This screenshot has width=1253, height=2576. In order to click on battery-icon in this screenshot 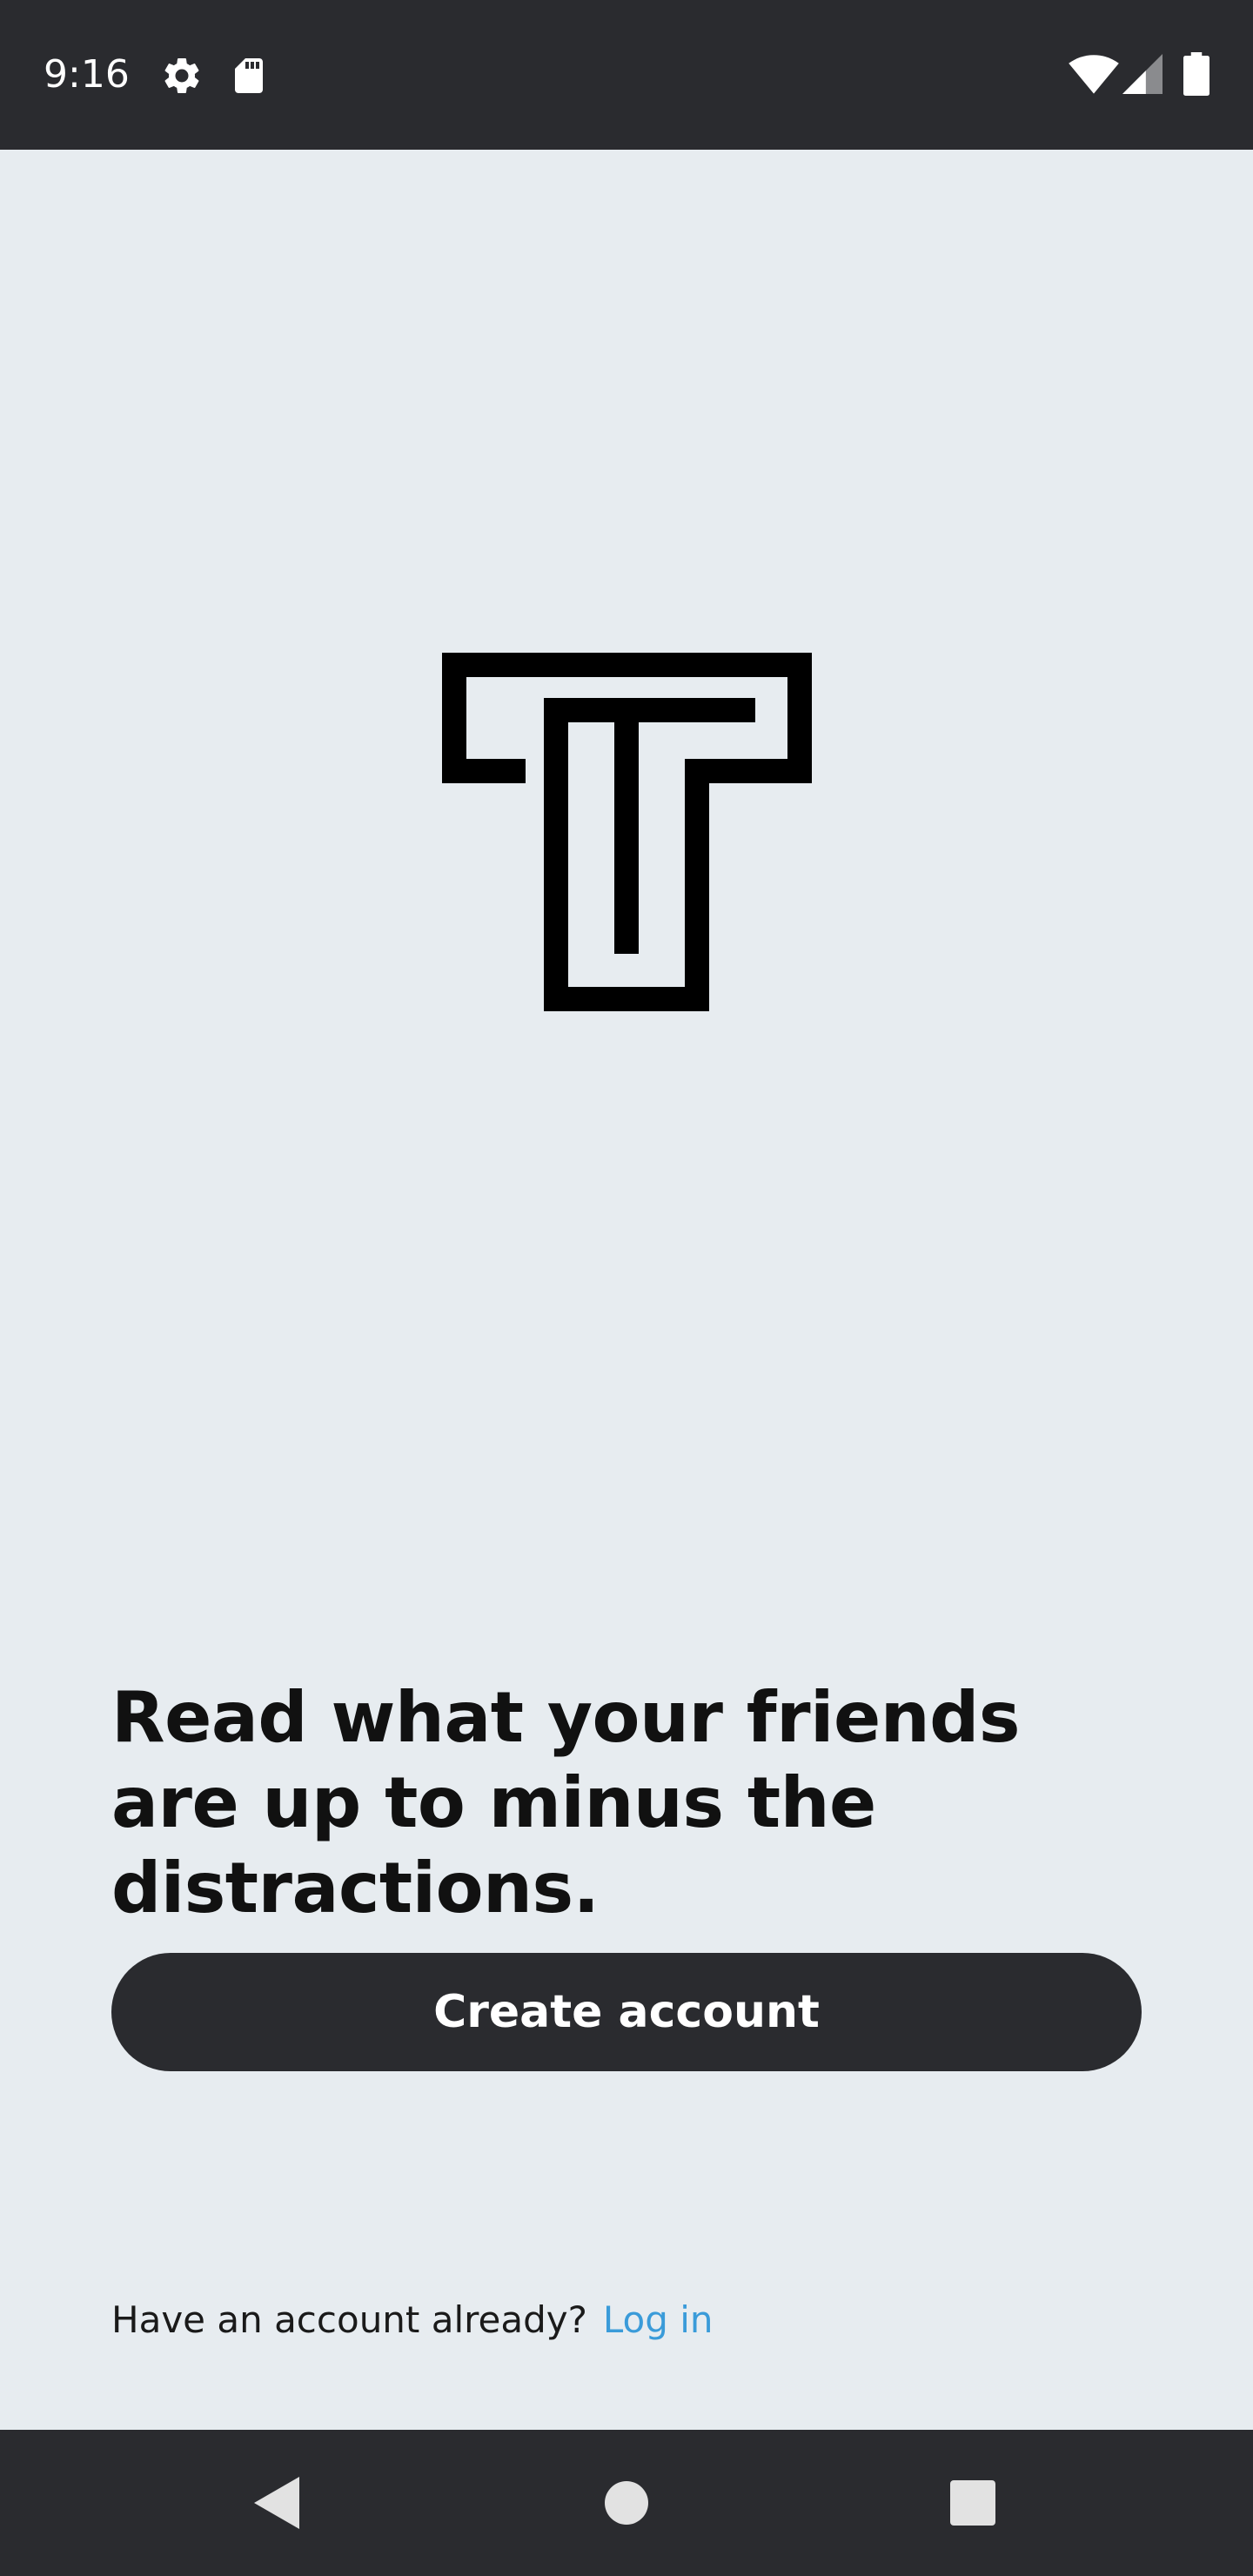, I will do `click(1196, 74)`.